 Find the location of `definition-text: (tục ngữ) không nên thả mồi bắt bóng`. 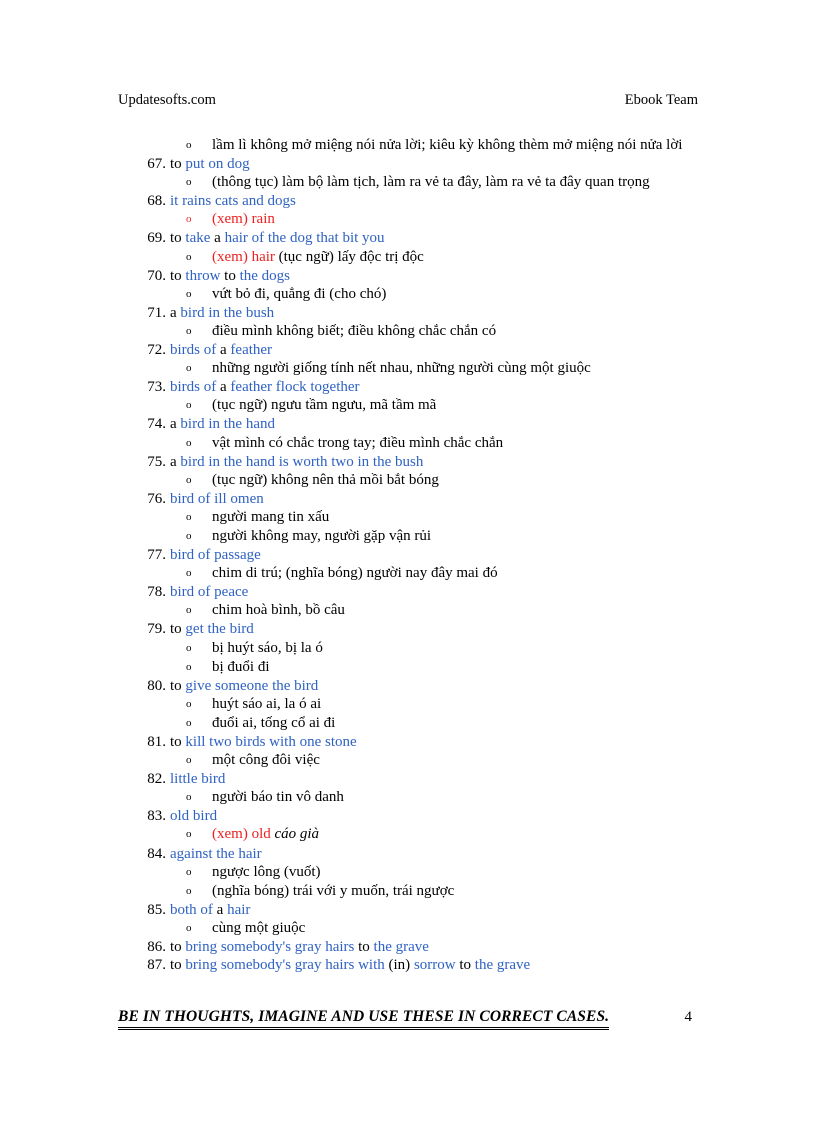

definition-text: (tục ngữ) không nên thả mồi bắt bóng is located at coordinates (462, 480).